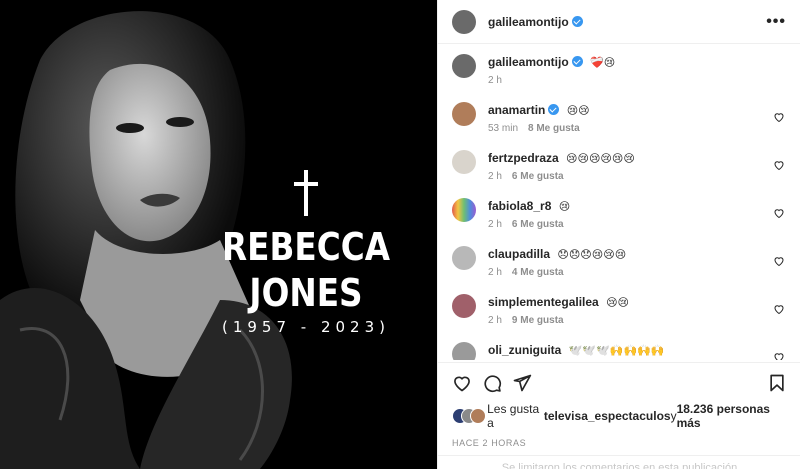 The image size is (800, 469). I want to click on comment-text: 😢, so click(564, 207).